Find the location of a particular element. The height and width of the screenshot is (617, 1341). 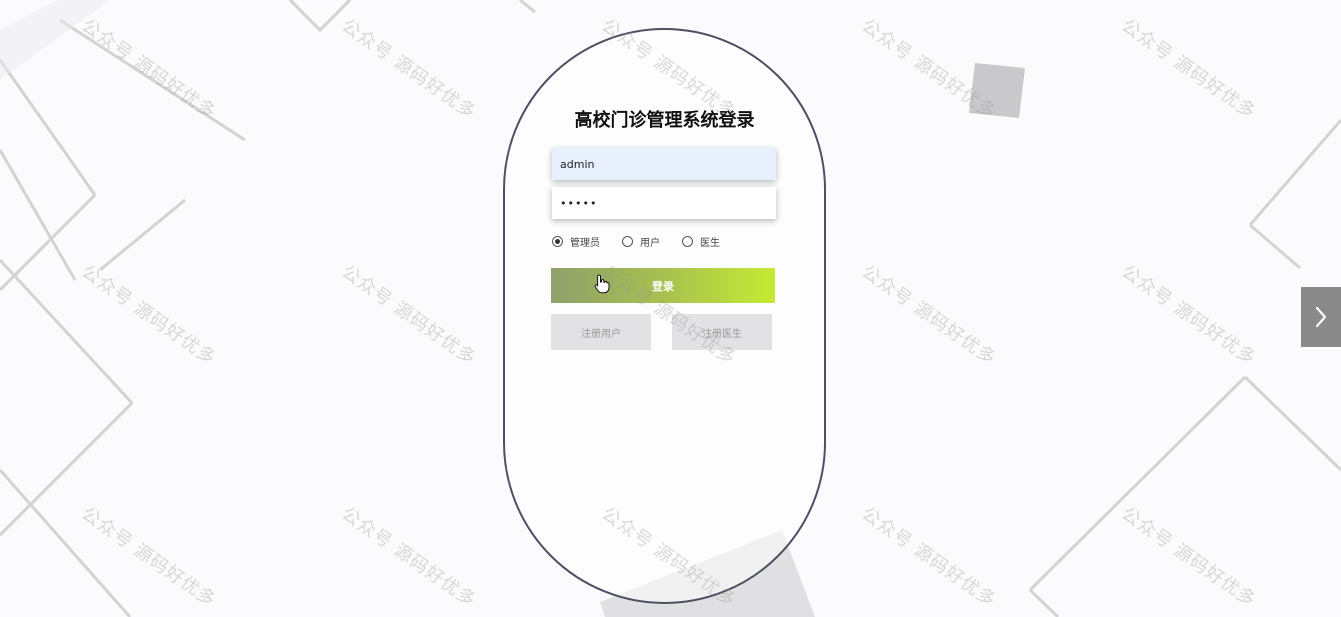

role-radio-admin: 管理员 is located at coordinates (576, 241).